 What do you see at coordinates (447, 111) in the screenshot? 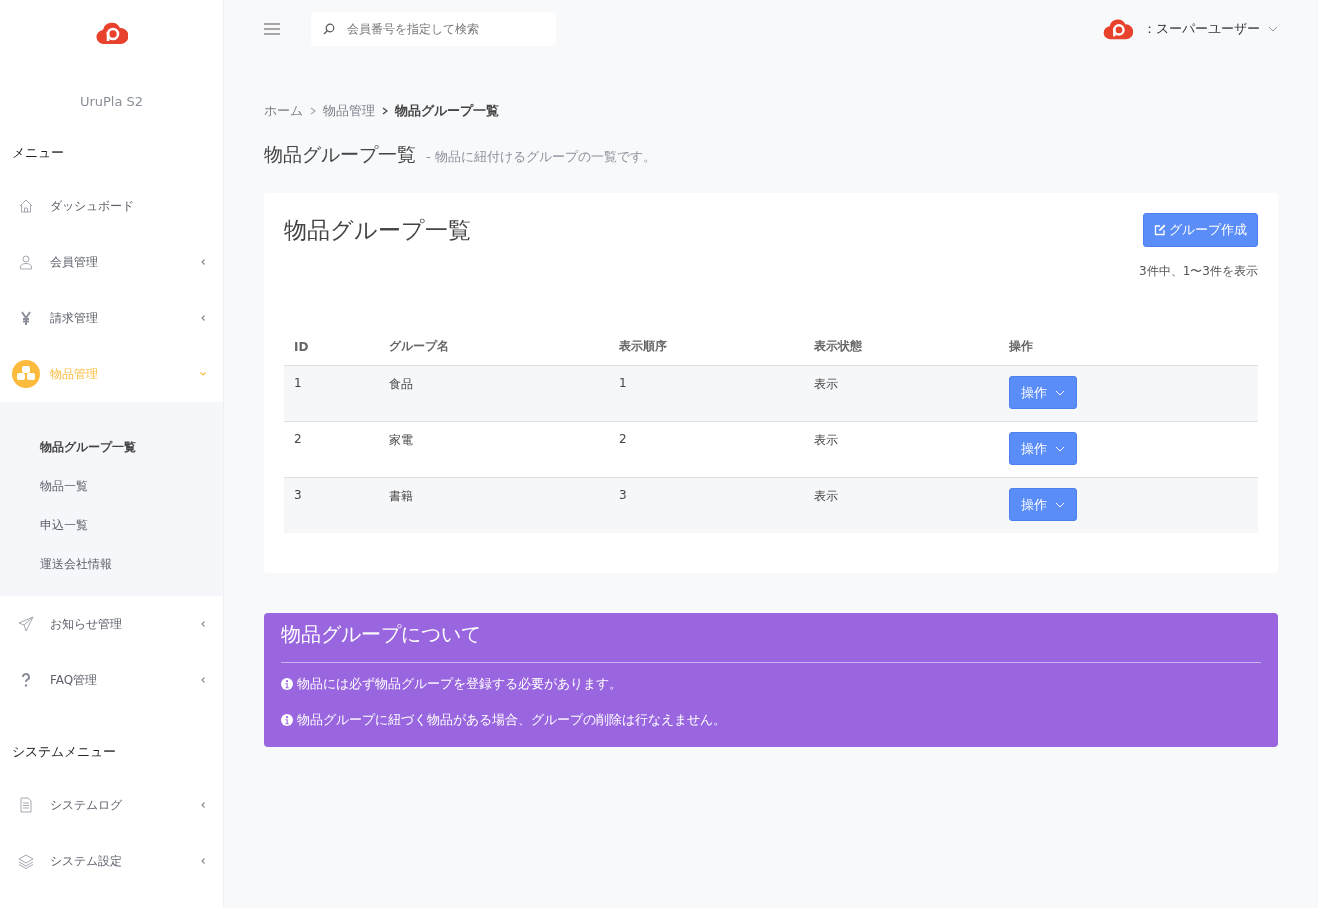
I see `breadcrumb-item: 物品グループ一覧` at bounding box center [447, 111].